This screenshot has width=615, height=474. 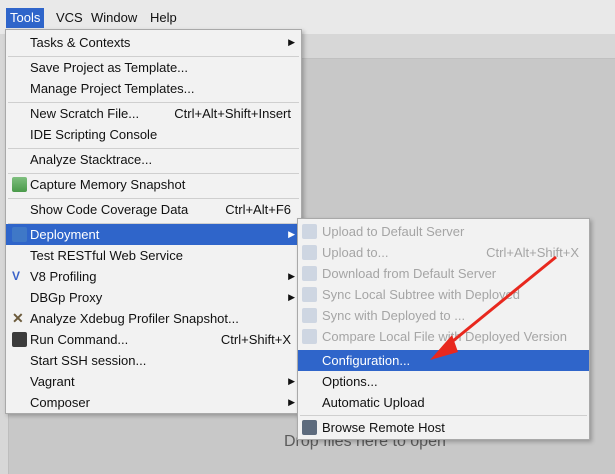 I want to click on annotation-arrow-shaft, so click(x=502, y=301).